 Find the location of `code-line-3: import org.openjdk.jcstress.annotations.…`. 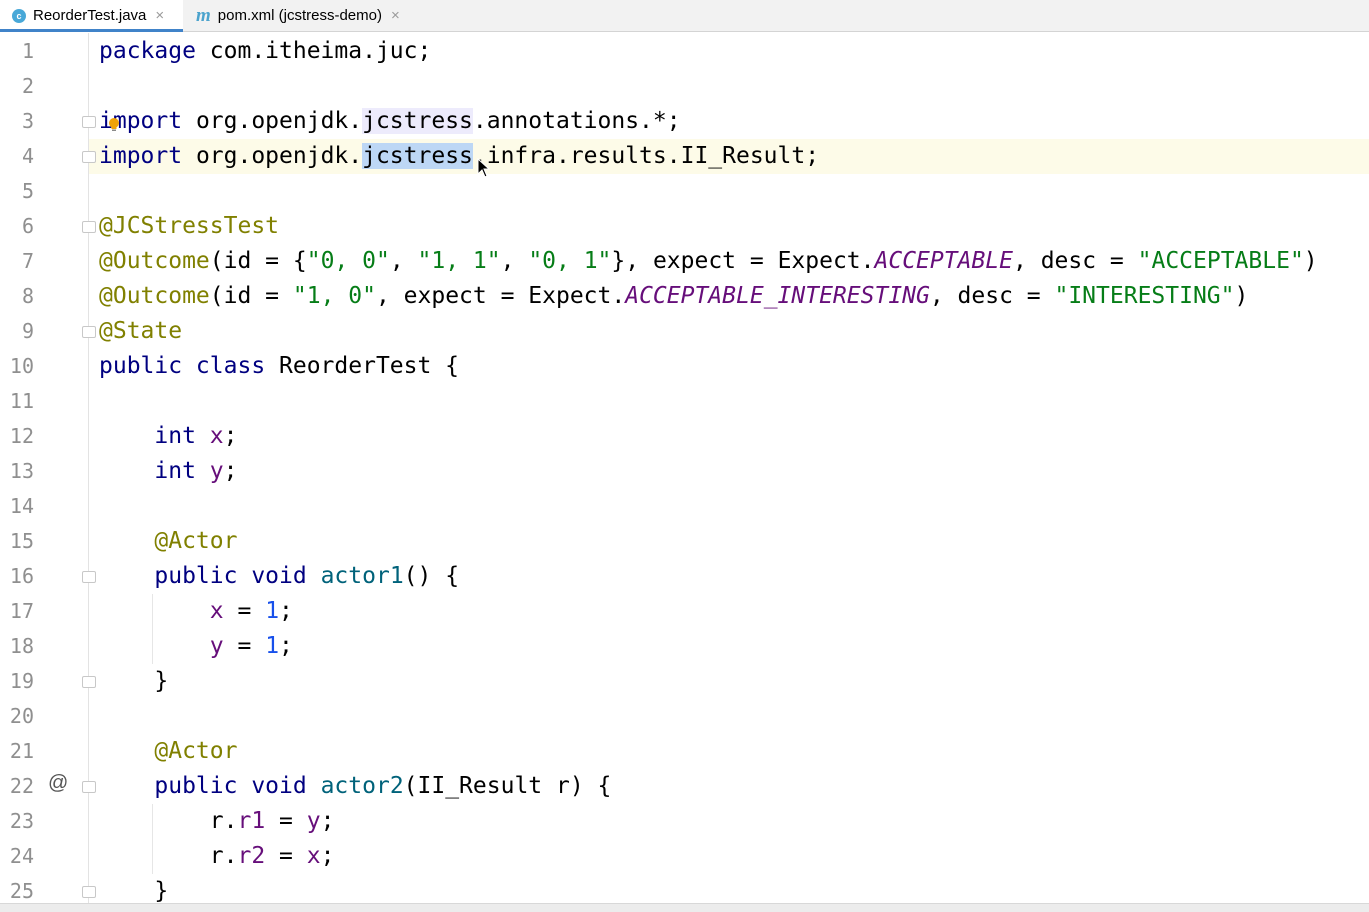

code-line-3: import org.openjdk.jcstress.annotations.… is located at coordinates (390, 121).